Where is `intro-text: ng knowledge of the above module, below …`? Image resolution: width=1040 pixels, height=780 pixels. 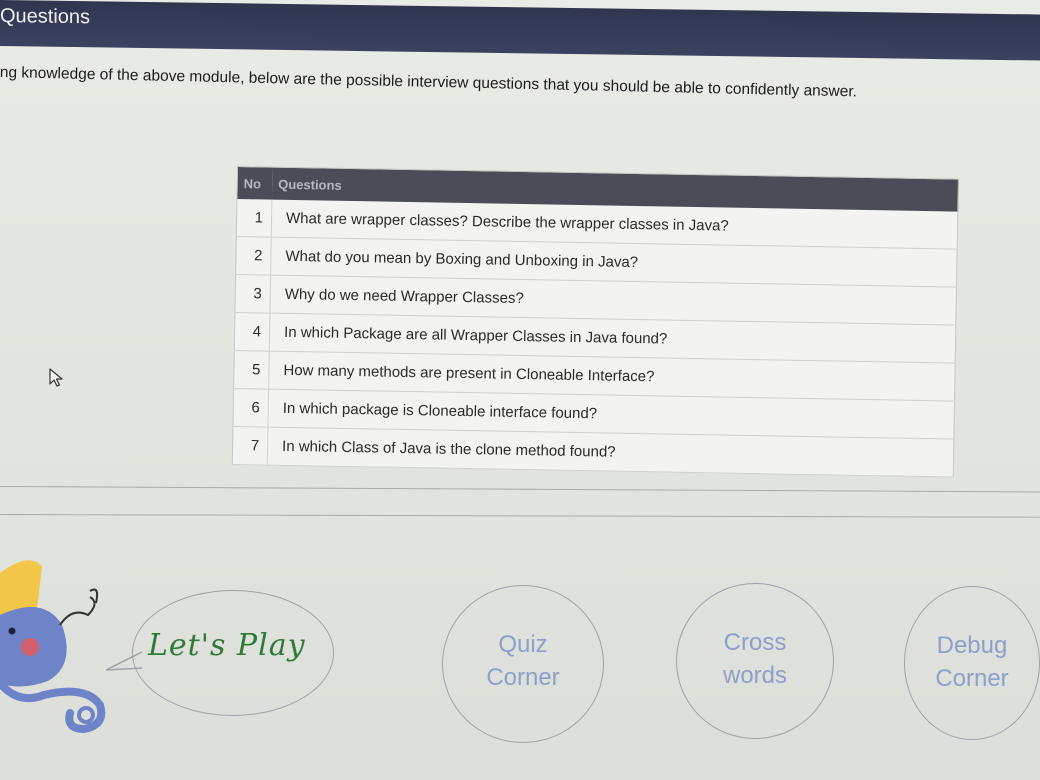 intro-text: ng knowledge of the above module, below … is located at coordinates (429, 82).